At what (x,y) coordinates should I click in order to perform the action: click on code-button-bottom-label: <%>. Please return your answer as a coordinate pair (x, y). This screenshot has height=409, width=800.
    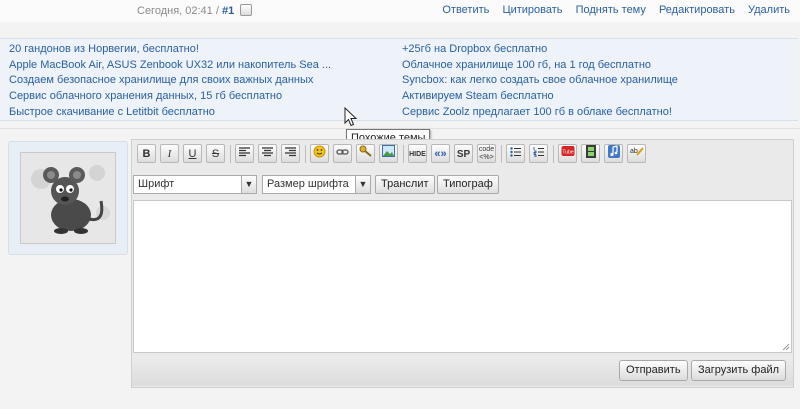
    Looking at the image, I should click on (486, 157).